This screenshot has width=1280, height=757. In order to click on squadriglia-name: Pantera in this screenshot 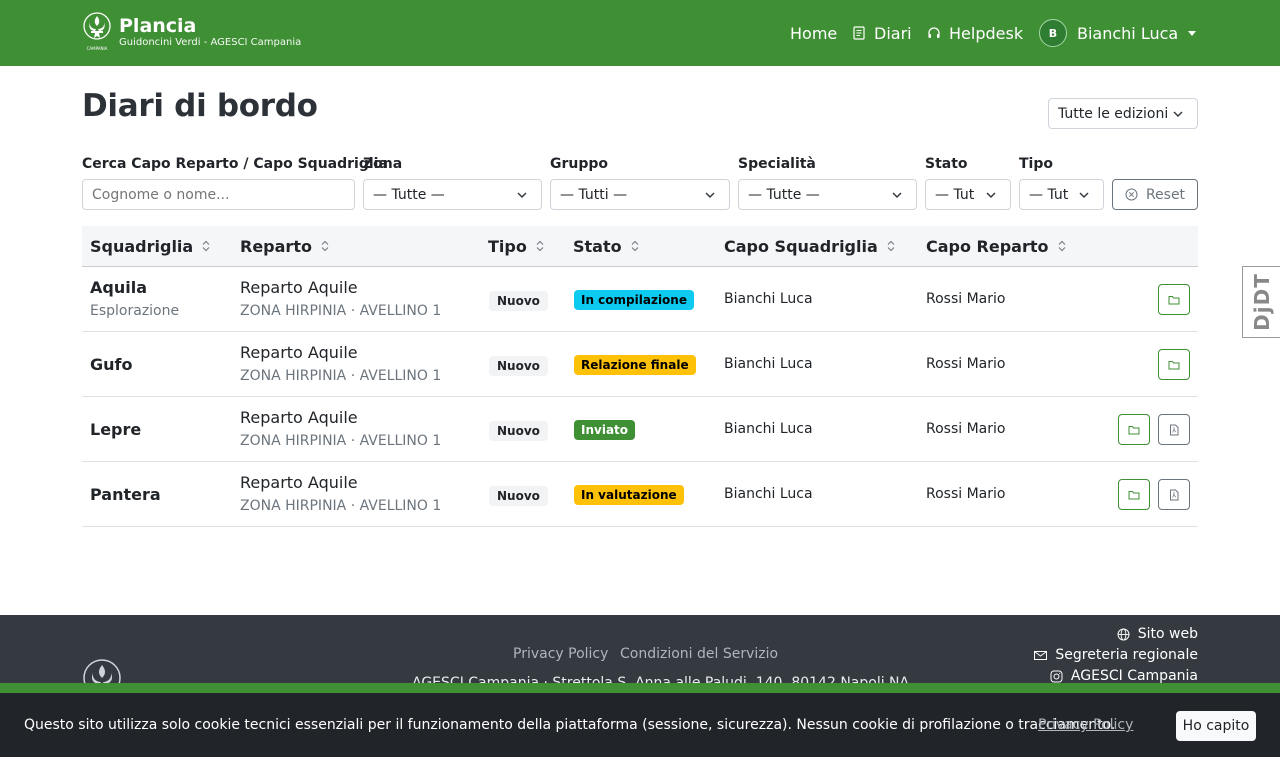, I will do `click(125, 494)`.